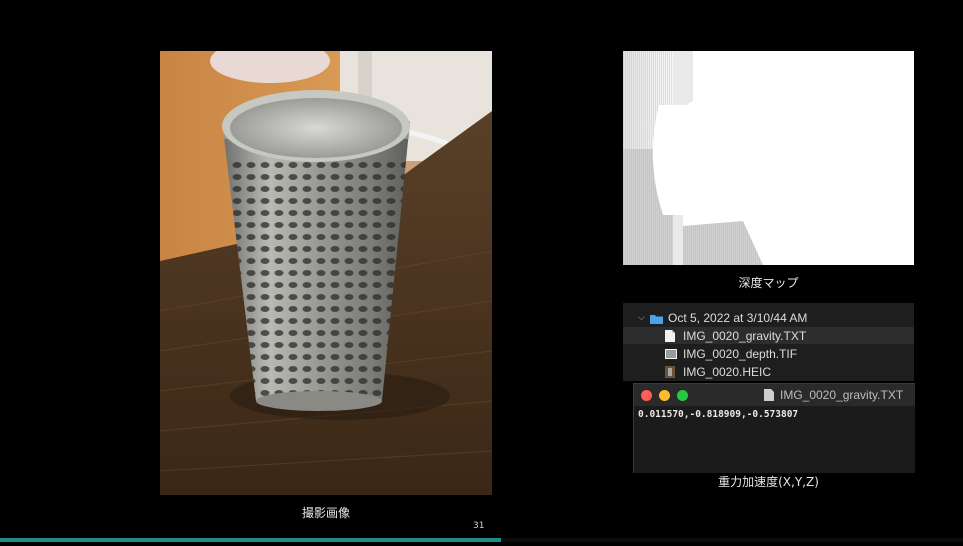 This screenshot has width=963, height=546. What do you see at coordinates (842, 395) in the screenshot?
I see `window-title-text: IMG_0020_gravity.TXT` at bounding box center [842, 395].